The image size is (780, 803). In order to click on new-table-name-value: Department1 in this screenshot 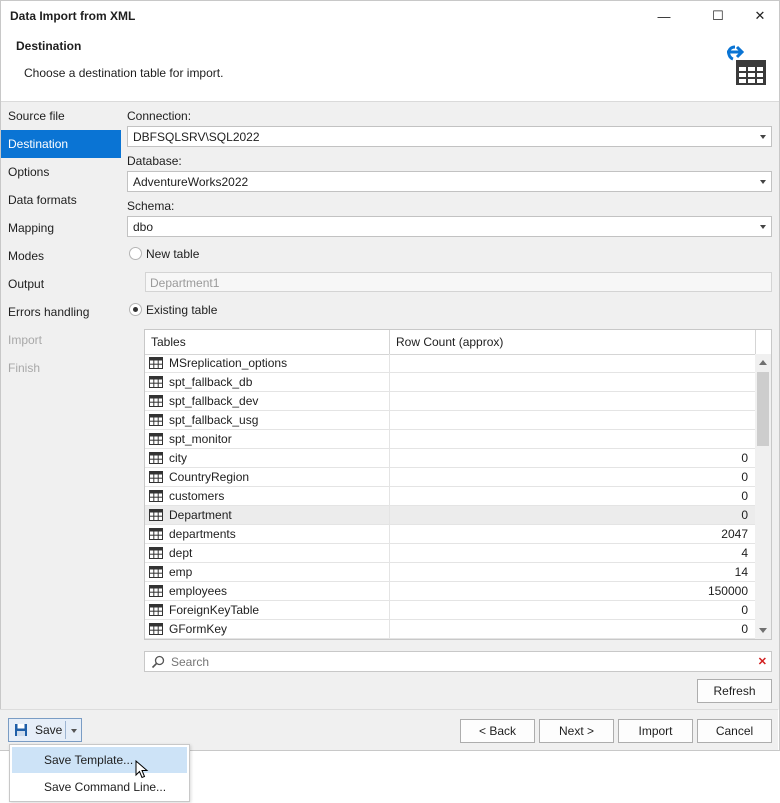, I will do `click(185, 283)`.